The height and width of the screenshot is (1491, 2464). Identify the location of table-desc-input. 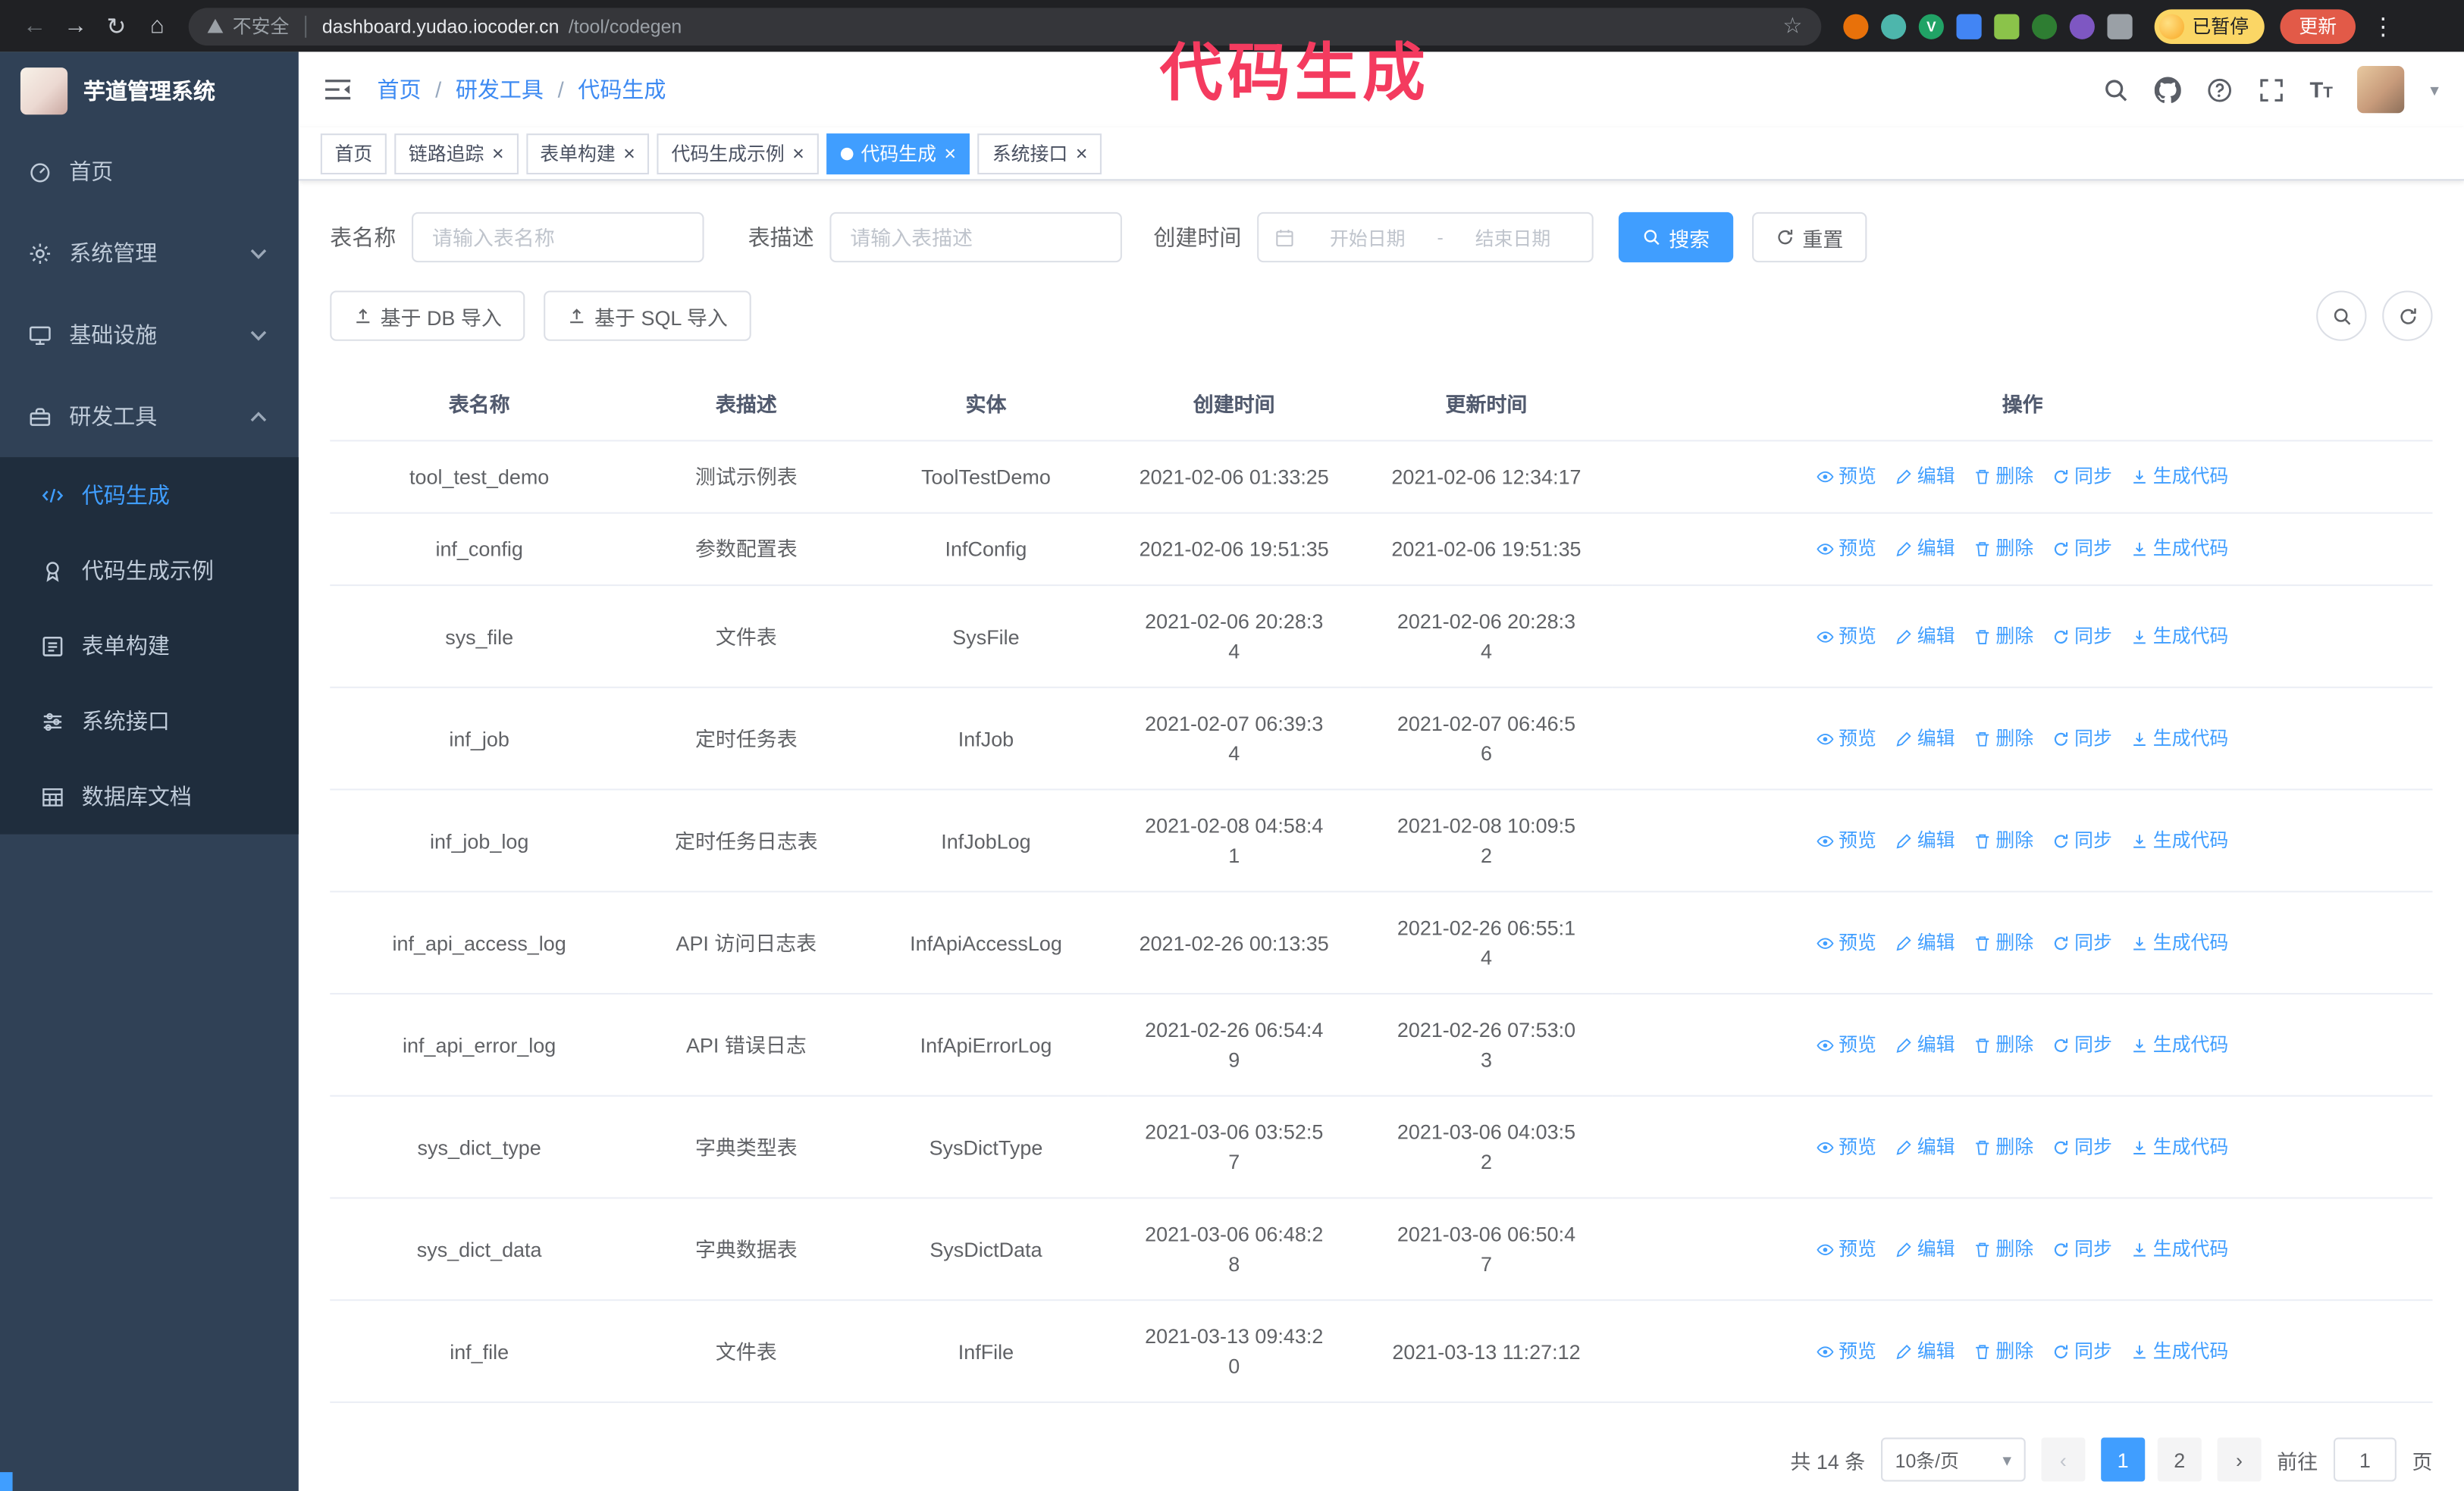
(976, 237).